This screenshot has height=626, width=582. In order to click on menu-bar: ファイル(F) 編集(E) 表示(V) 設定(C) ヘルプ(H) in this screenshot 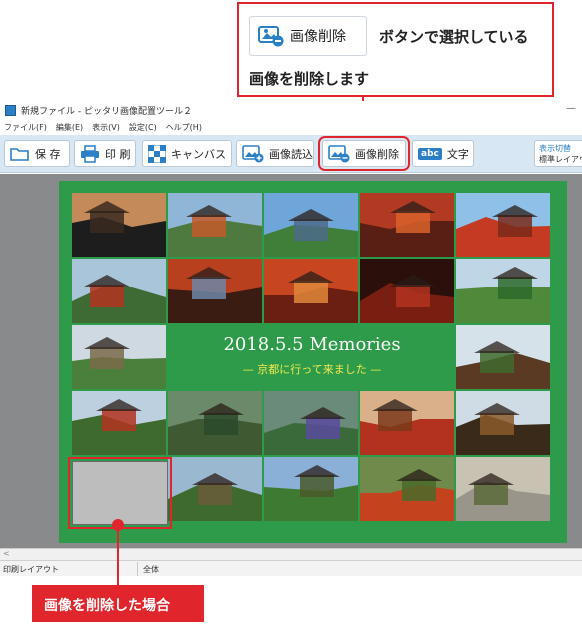, I will do `click(291, 127)`.